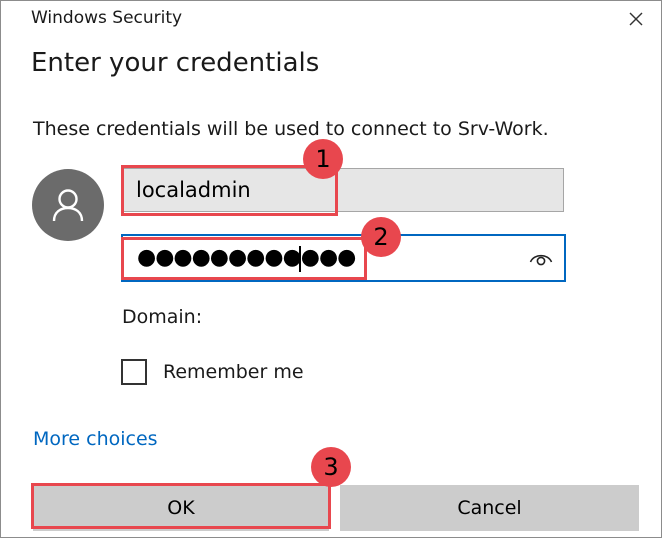  I want to click on window-title: Windows Security, so click(107, 18).